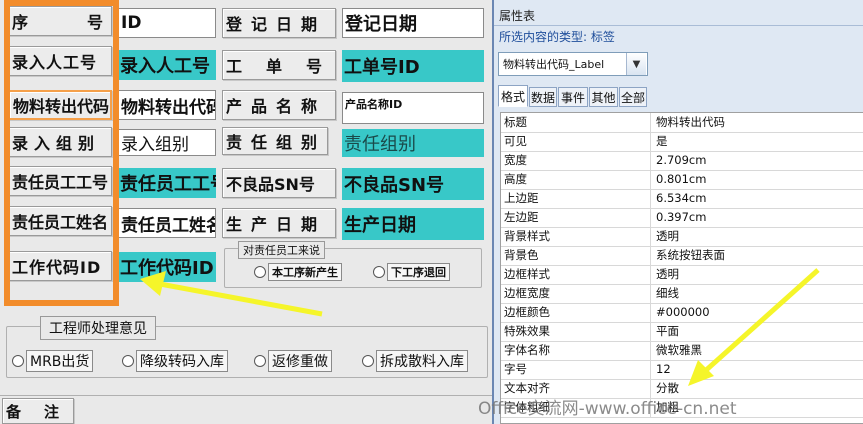 Image resolution: width=863 pixels, height=424 pixels. Describe the element at coordinates (576, 179) in the screenshot. I see `property-key: 高度` at that location.